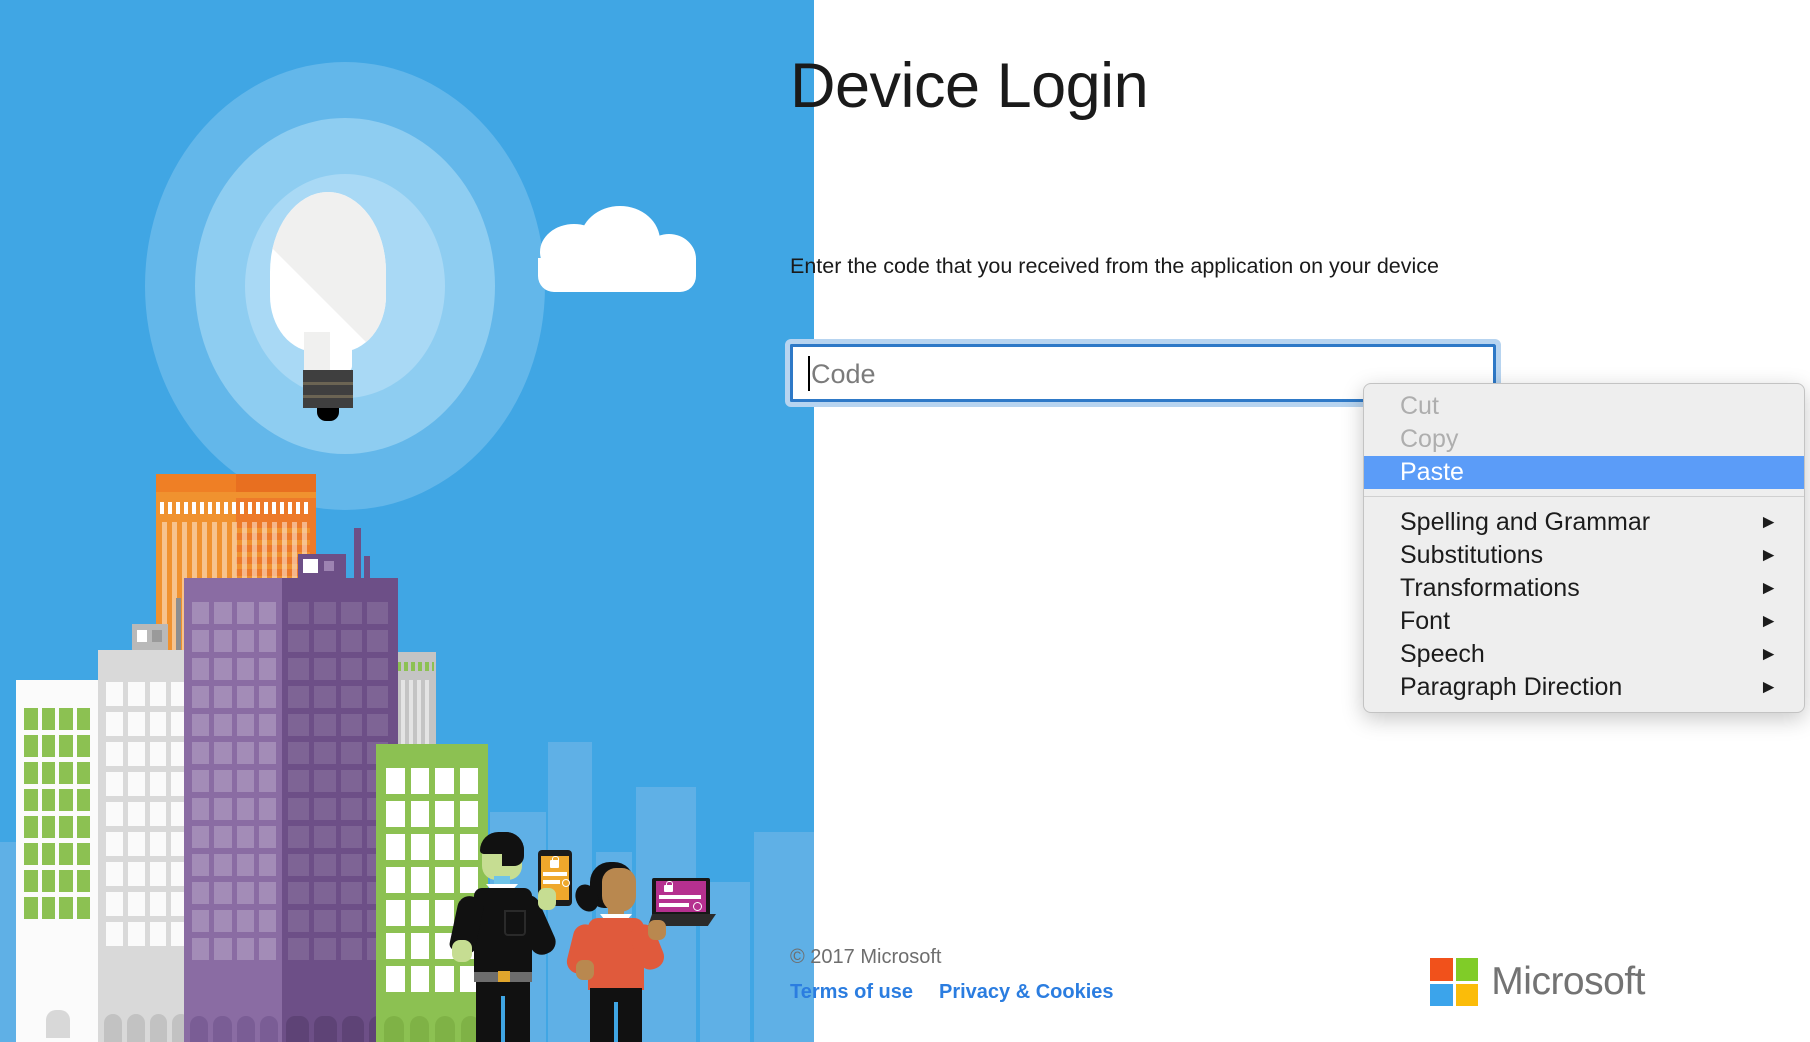  What do you see at coordinates (1584, 588) in the screenshot?
I see `menu-item-transformations: Transformations ►` at bounding box center [1584, 588].